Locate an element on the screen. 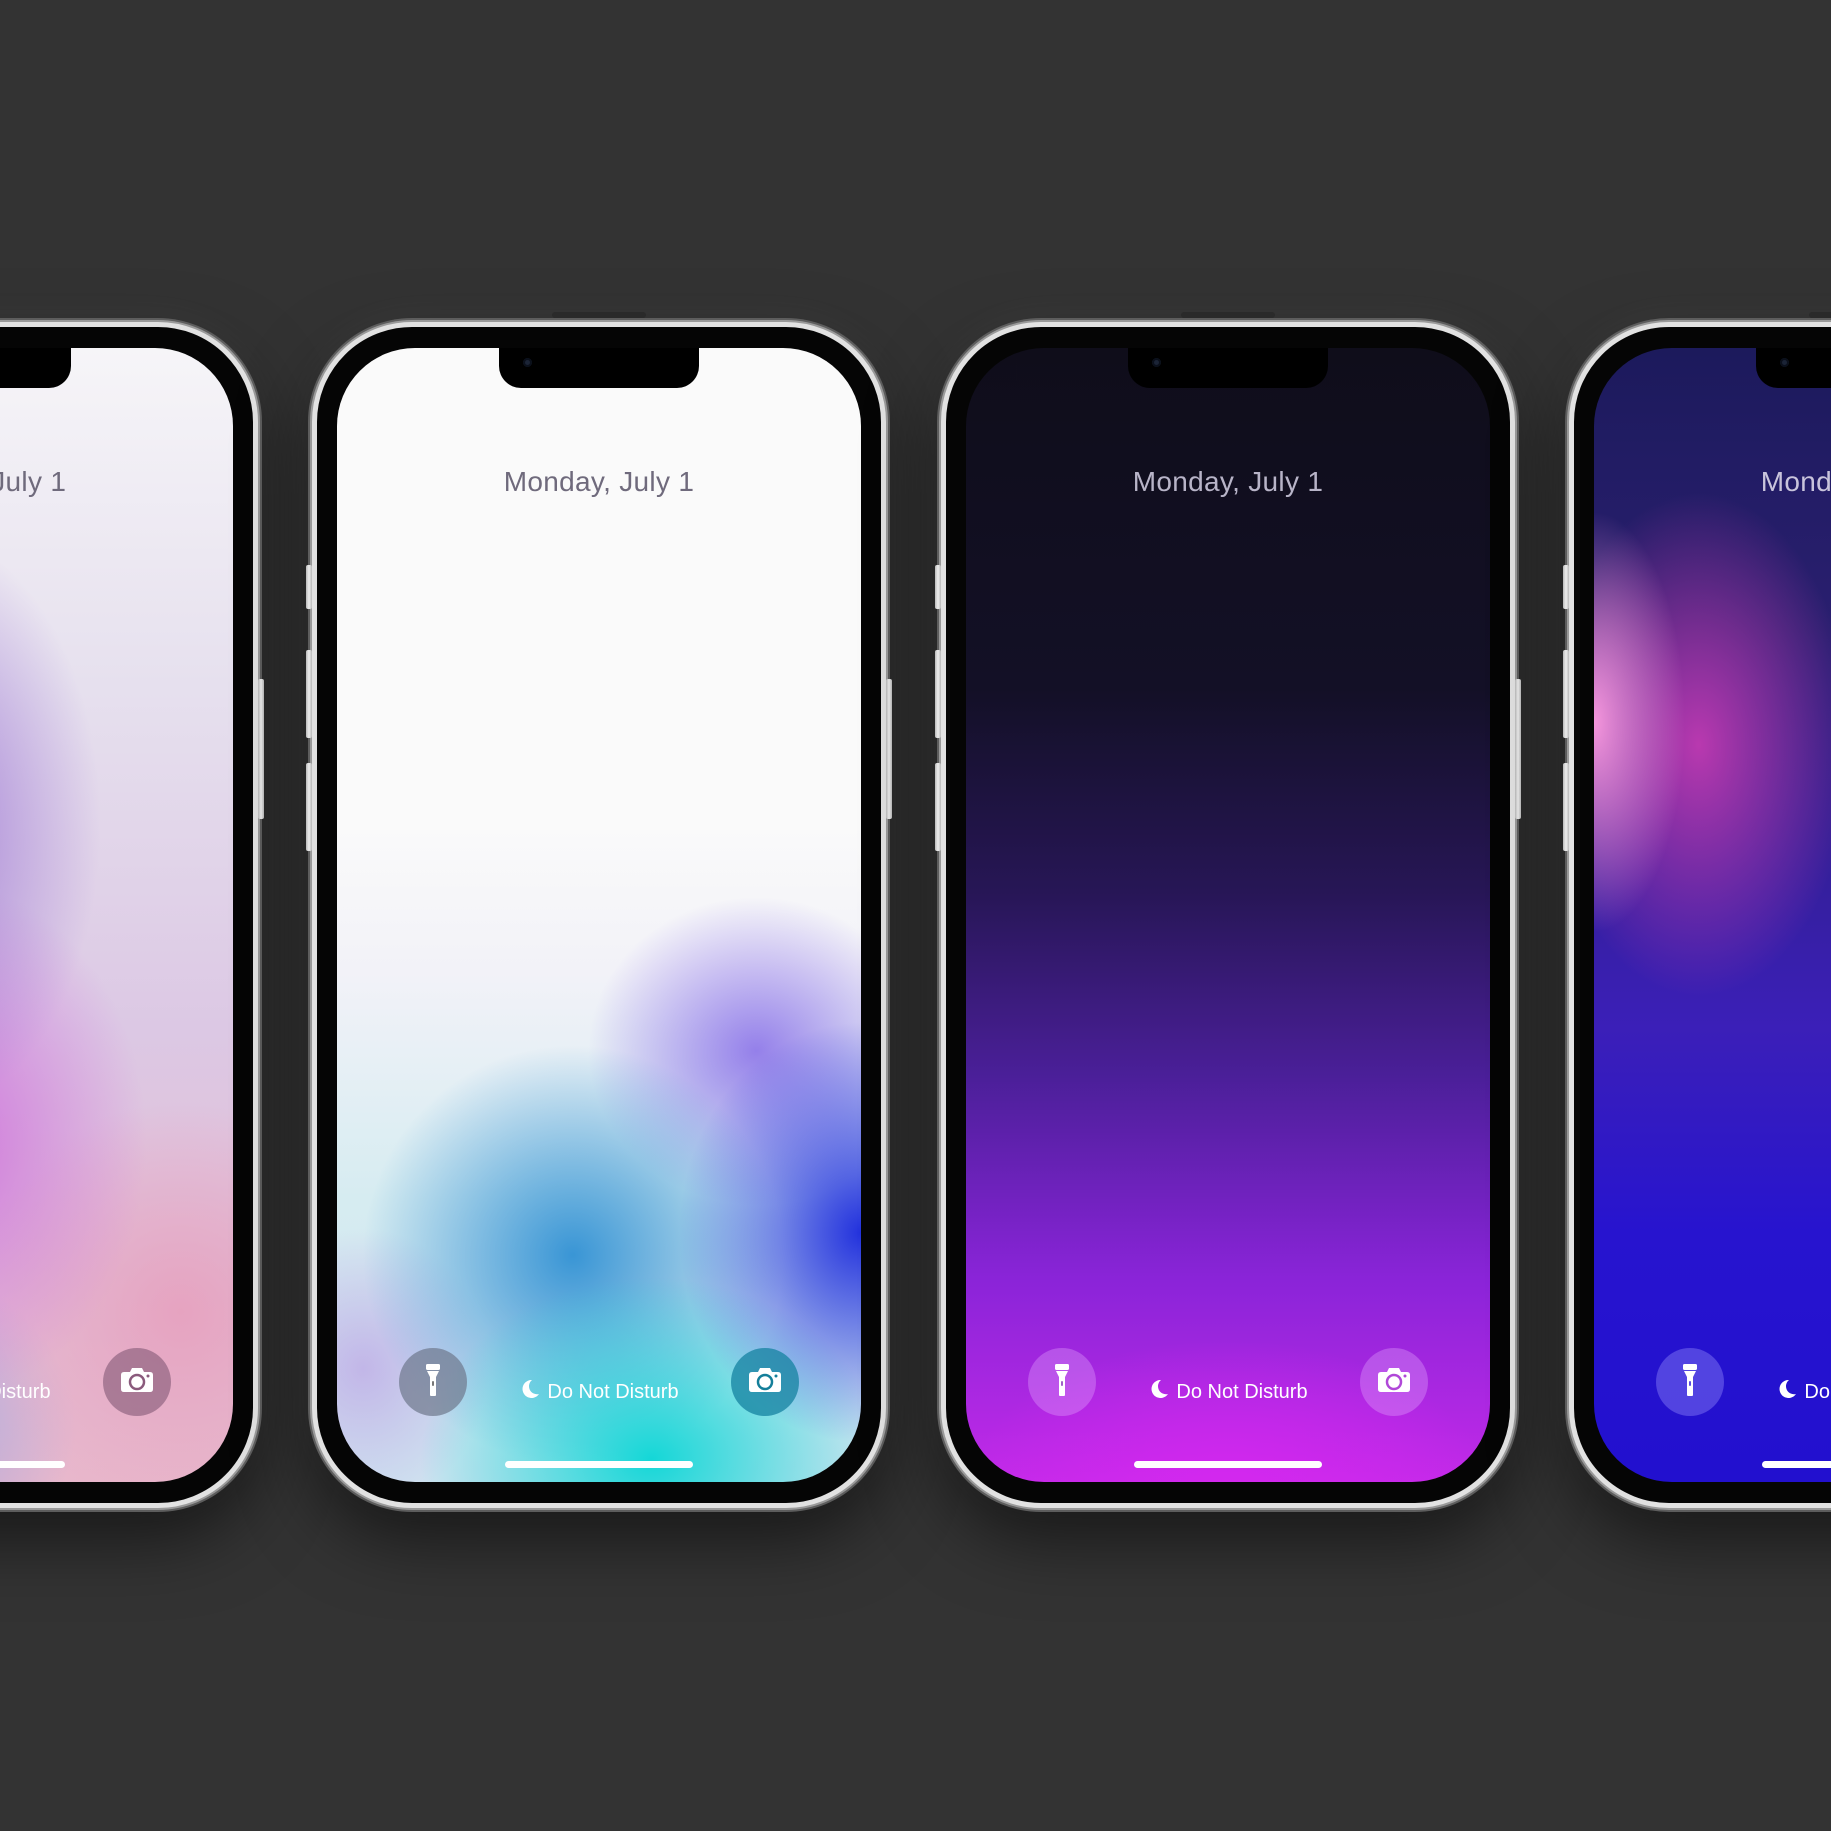 The width and height of the screenshot is (1831, 1831). phone-mockup-1: Monday, July 1 Do Not Disturb is located at coordinates (132, 915).